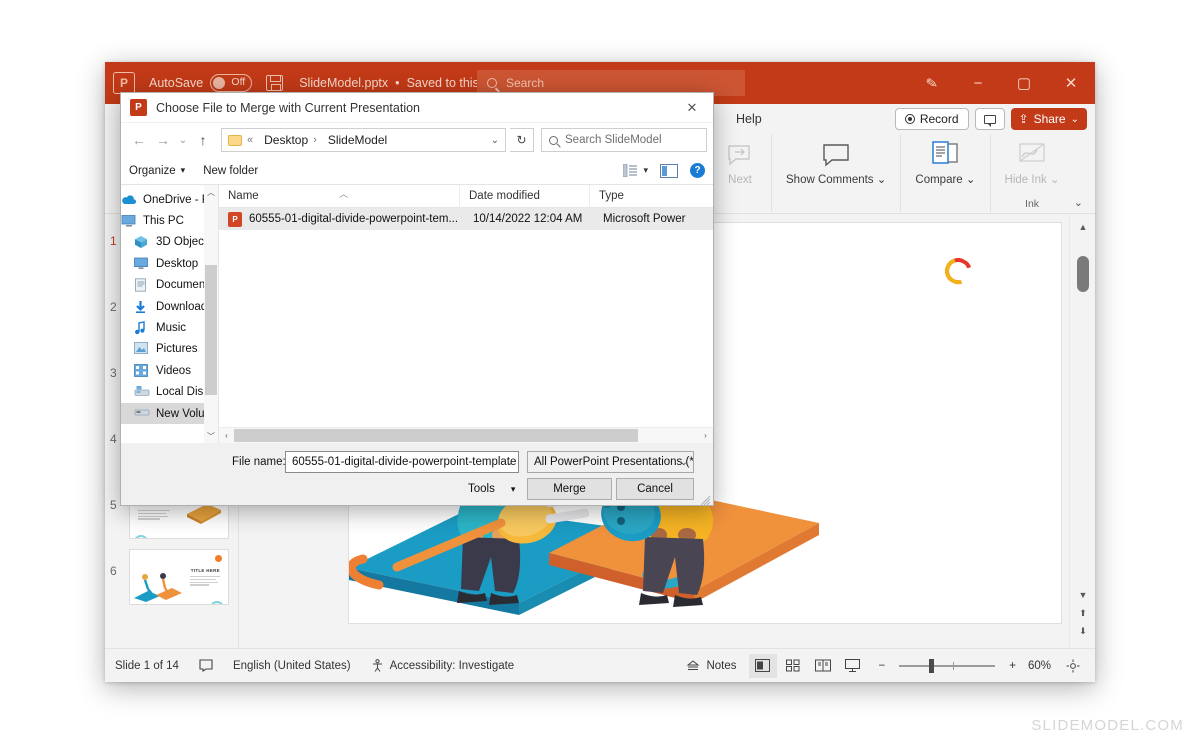  I want to click on notes-label: Notes, so click(721, 665).